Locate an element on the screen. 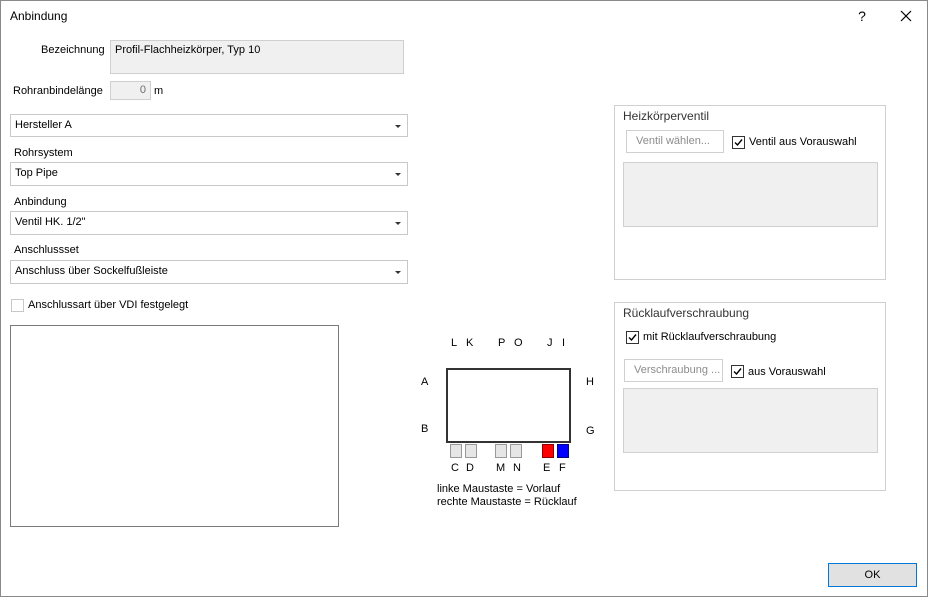  connection-label-l: L is located at coordinates (454, 343).